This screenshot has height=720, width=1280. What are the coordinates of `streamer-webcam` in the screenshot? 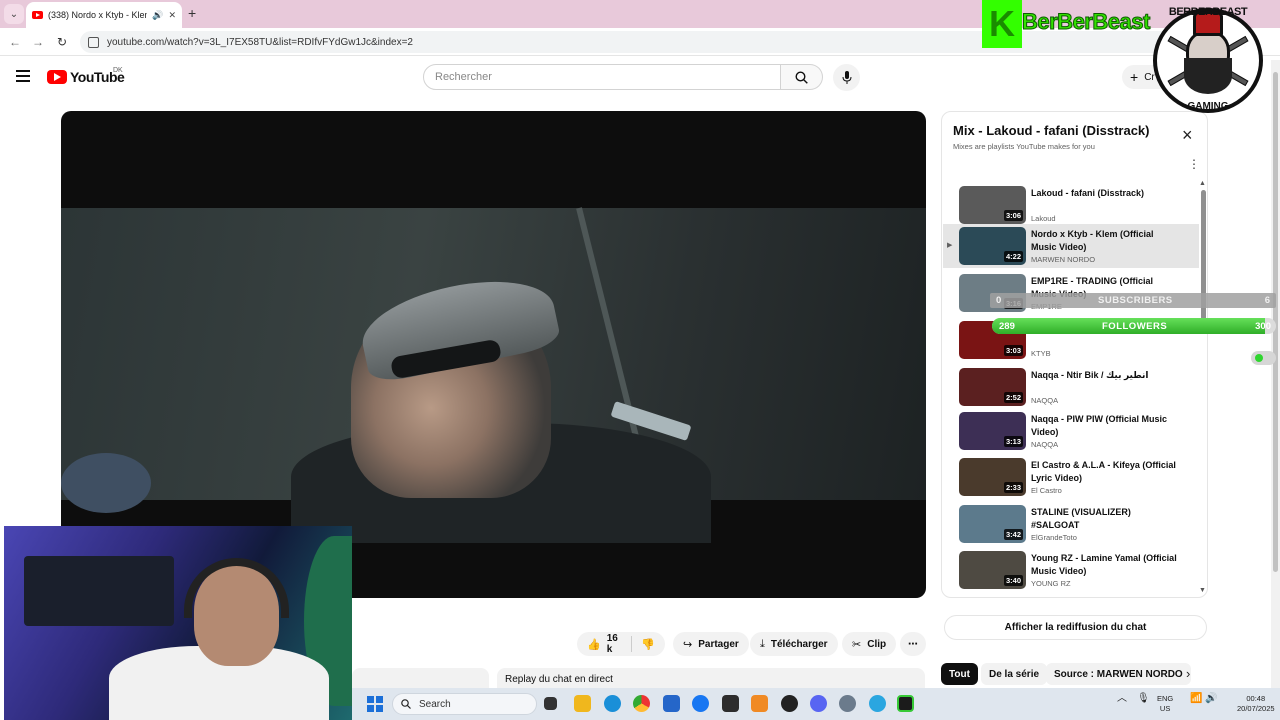 It's located at (178, 623).